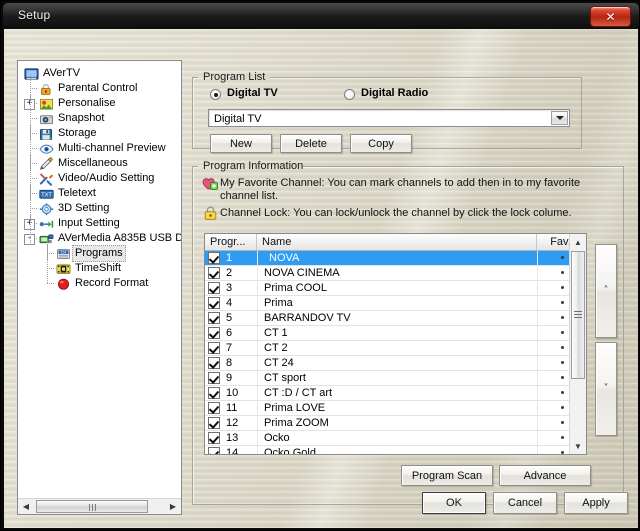  I want to click on tree-item-snapshot: Snapshot, so click(101, 118).